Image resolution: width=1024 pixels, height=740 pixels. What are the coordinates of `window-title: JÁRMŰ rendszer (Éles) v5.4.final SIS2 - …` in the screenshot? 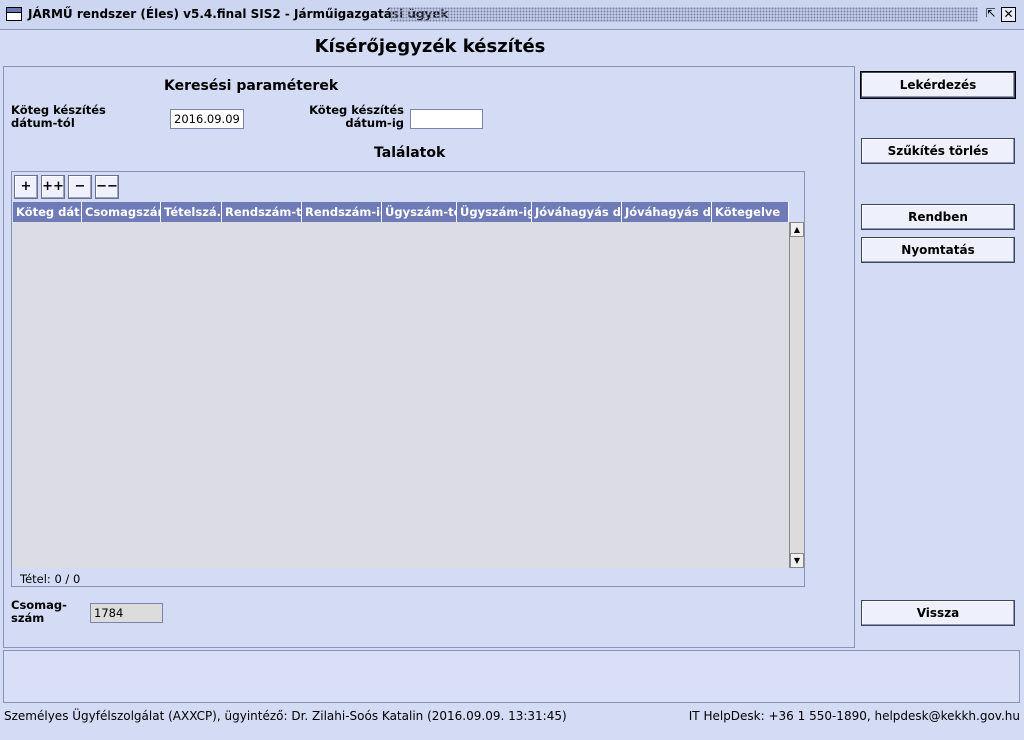 It's located at (238, 14).